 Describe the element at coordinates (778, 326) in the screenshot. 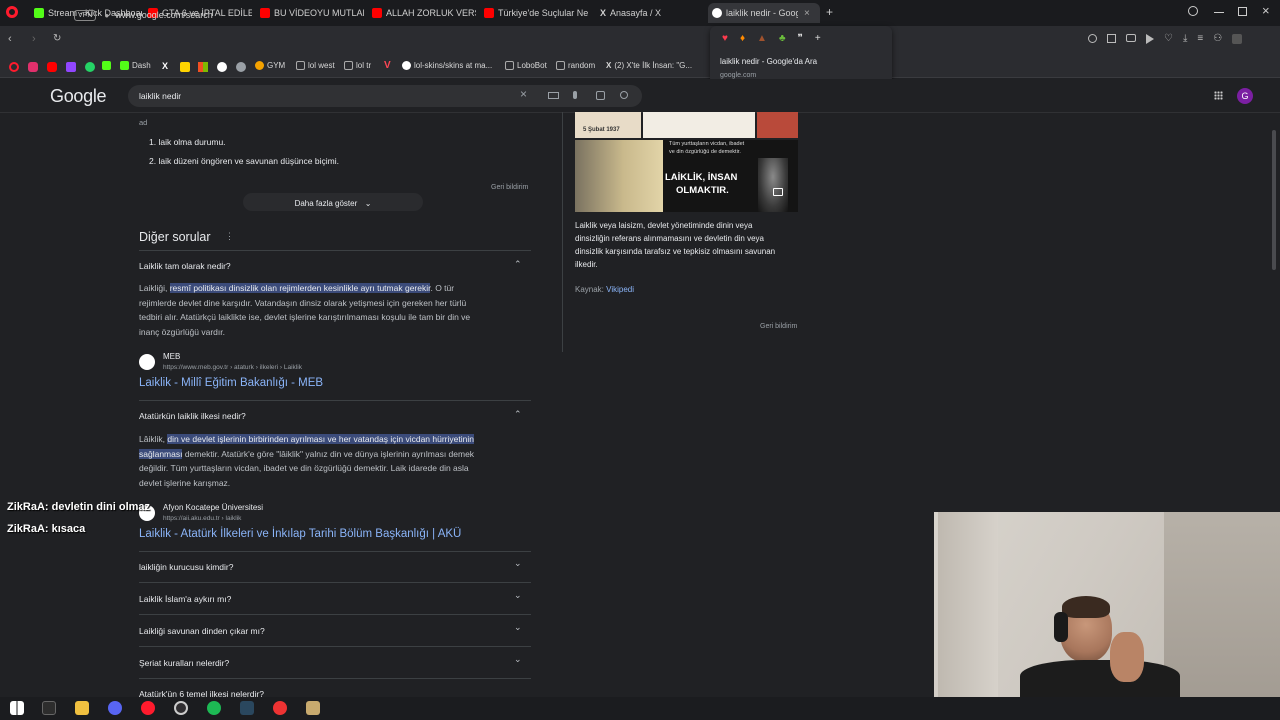

I see `panel-feedback-link: Geri bildirim` at that location.